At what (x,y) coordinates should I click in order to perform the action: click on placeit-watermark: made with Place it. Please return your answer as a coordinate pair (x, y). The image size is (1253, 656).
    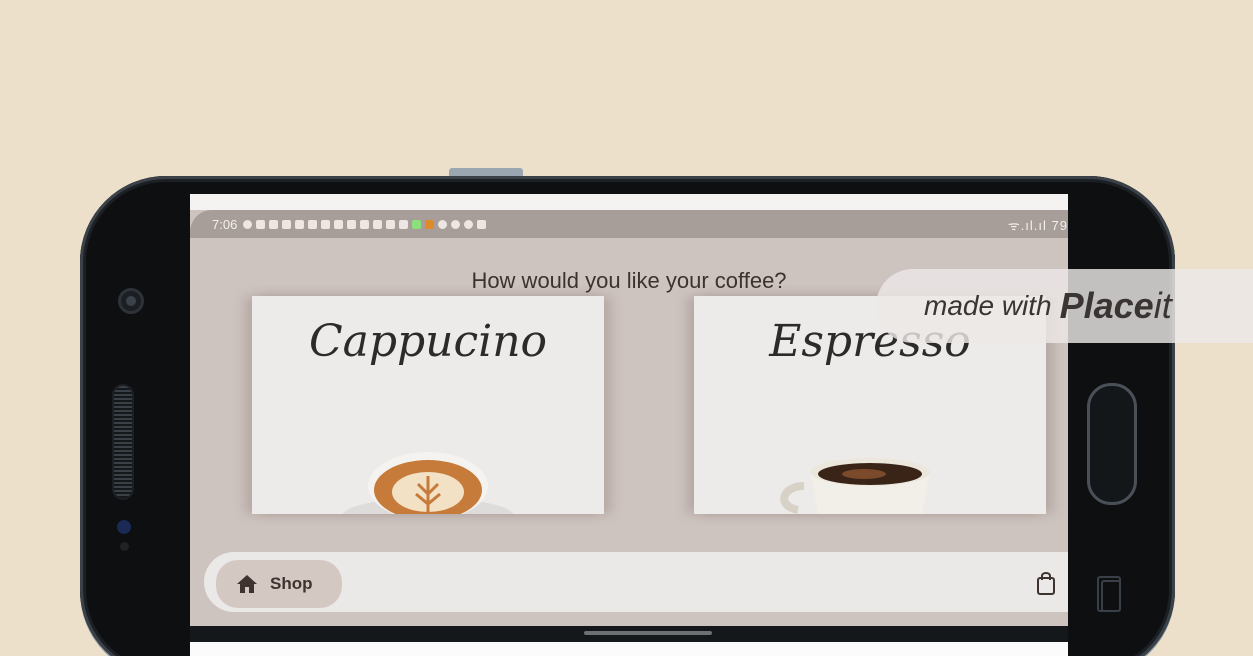
    Looking at the image, I should click on (1064, 306).